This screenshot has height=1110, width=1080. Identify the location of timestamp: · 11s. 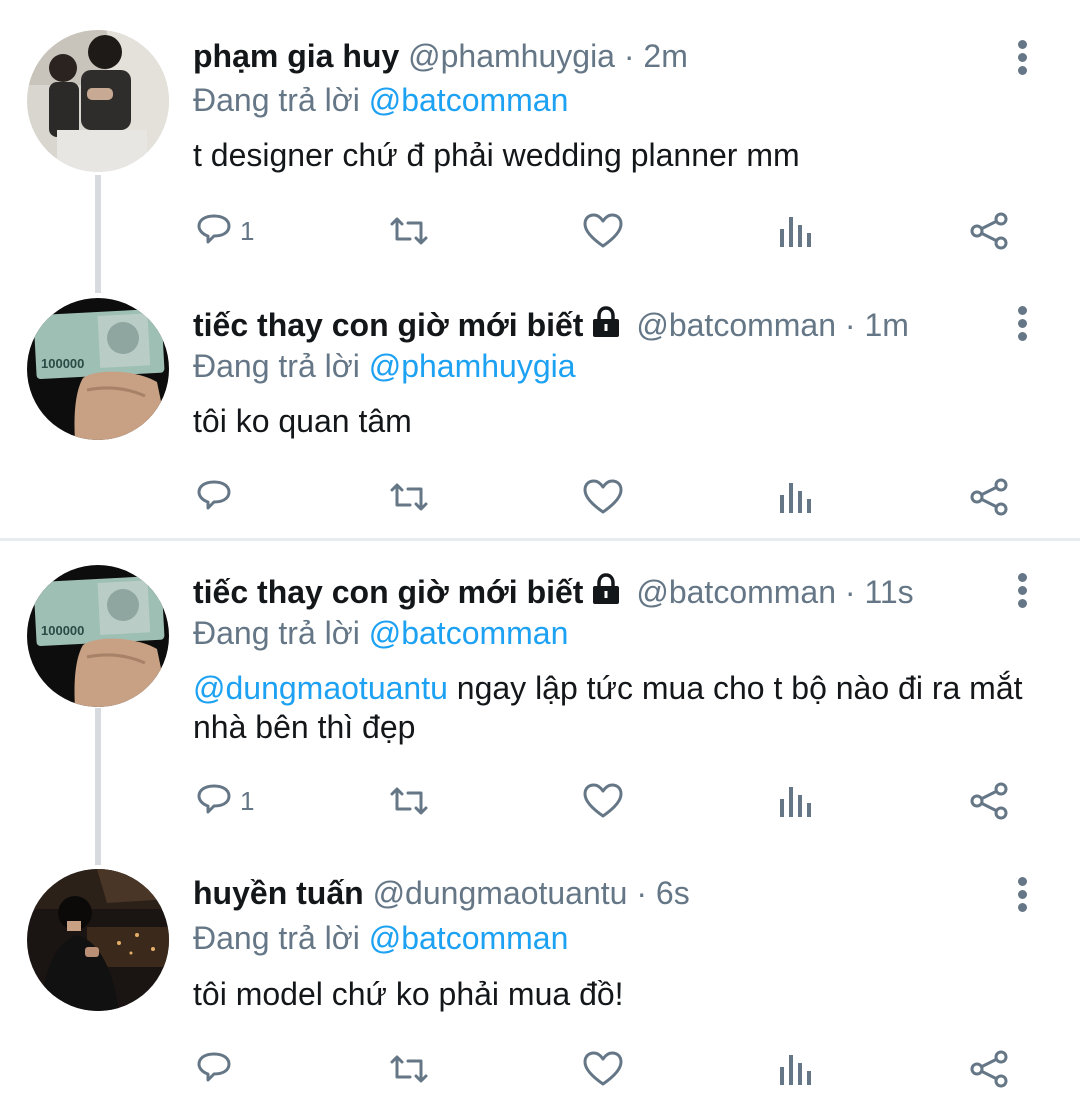
(879, 592).